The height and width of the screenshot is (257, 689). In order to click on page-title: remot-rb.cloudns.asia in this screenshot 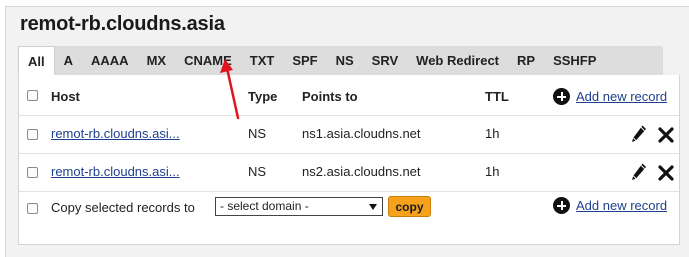, I will do `click(122, 24)`.